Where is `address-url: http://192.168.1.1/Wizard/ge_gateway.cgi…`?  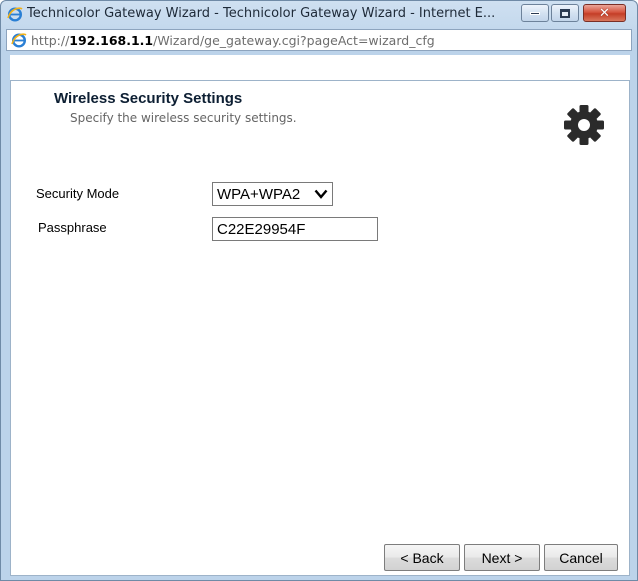
address-url: http://192.168.1.1/Wizard/ge_gateway.cgi… is located at coordinates (233, 40).